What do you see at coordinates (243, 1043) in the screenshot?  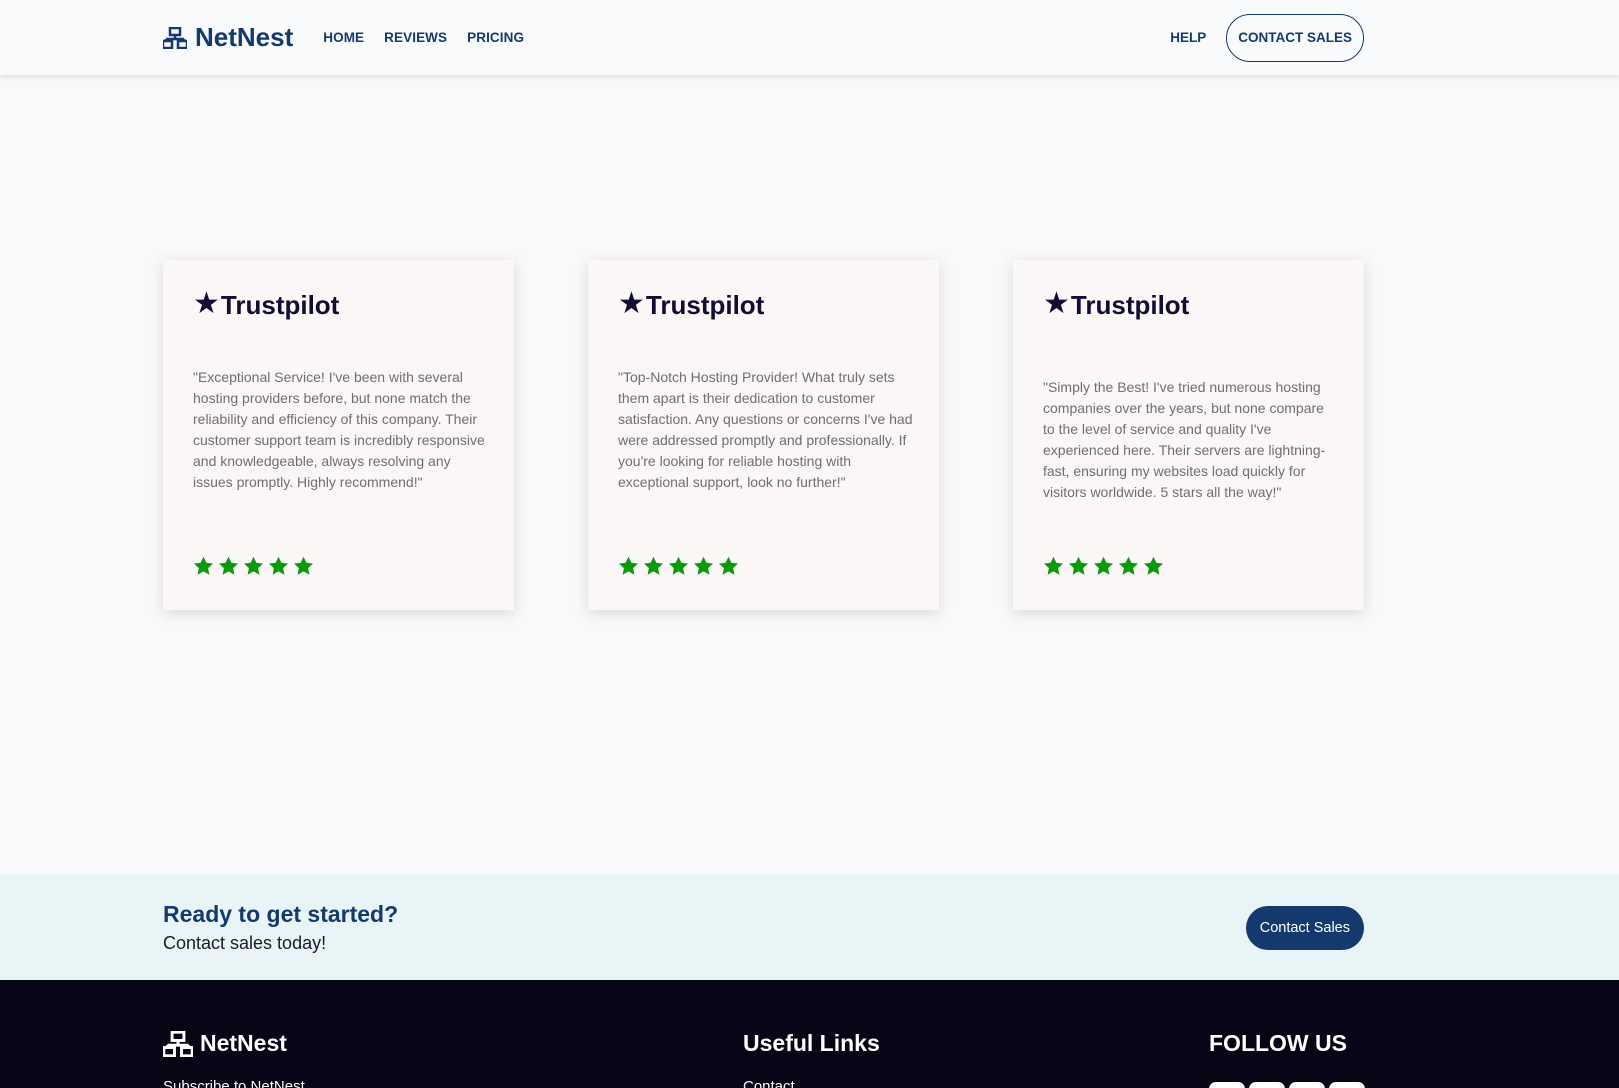 I see `footer-brand-name: NetNest` at bounding box center [243, 1043].